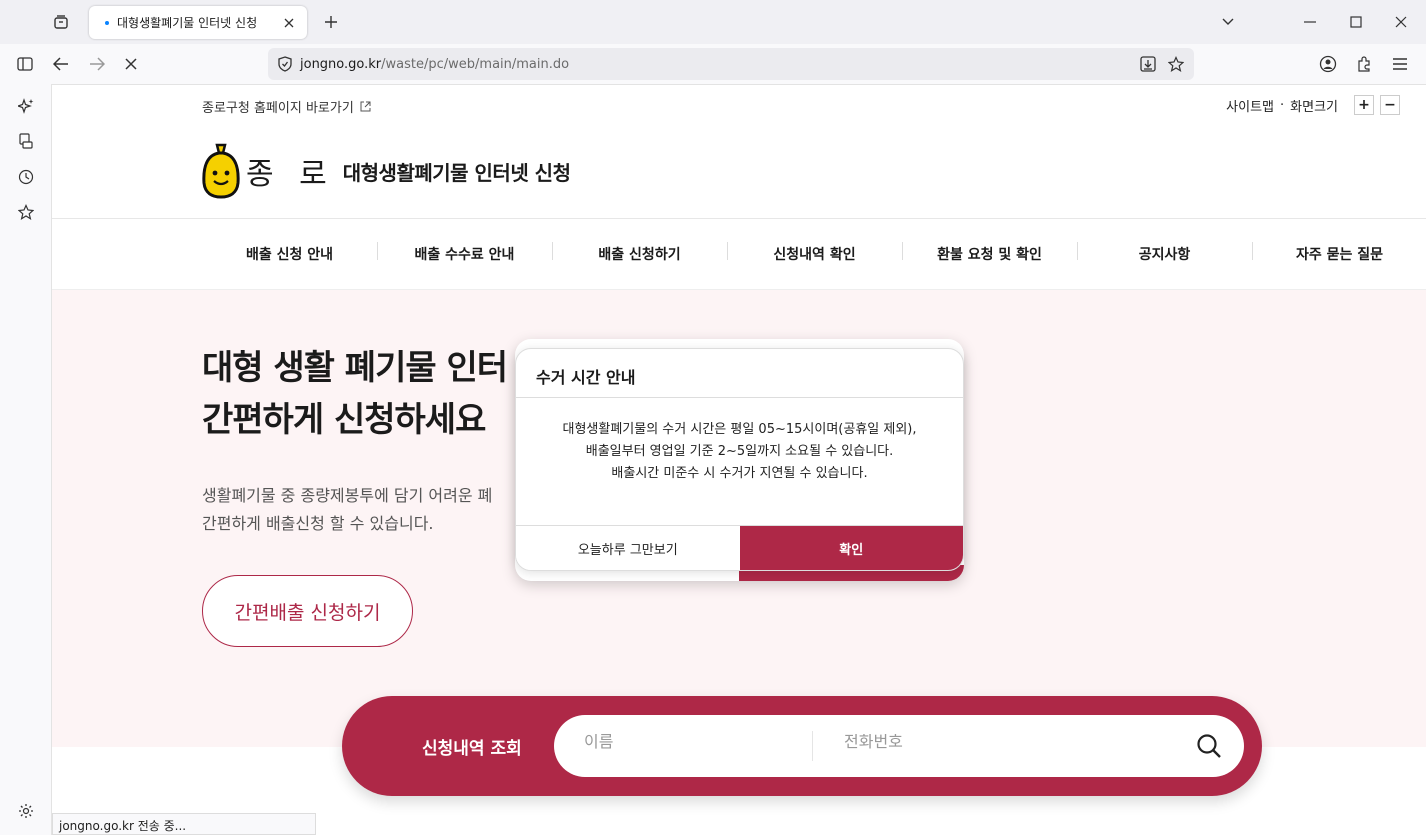 Image resolution: width=1426 pixels, height=835 pixels. What do you see at coordinates (355, 394) in the screenshot?
I see `hero-title: 대형 생활 폐기물 인터 간편하게 신청하세요` at bounding box center [355, 394].